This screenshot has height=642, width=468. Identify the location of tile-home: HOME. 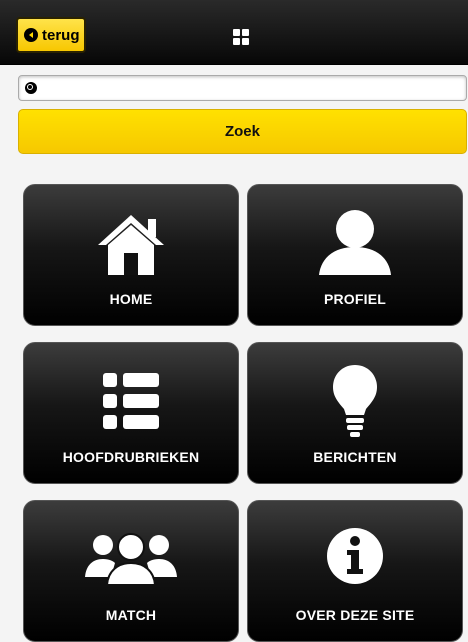
(131, 255).